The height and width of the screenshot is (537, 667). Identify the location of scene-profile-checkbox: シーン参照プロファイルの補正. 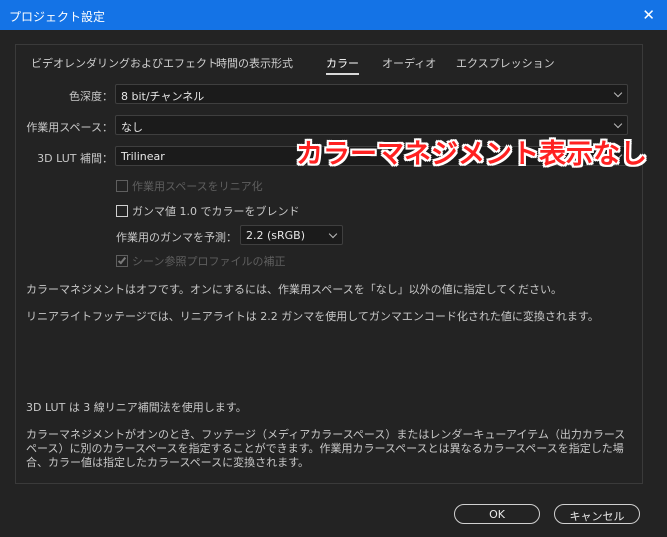
(200, 261).